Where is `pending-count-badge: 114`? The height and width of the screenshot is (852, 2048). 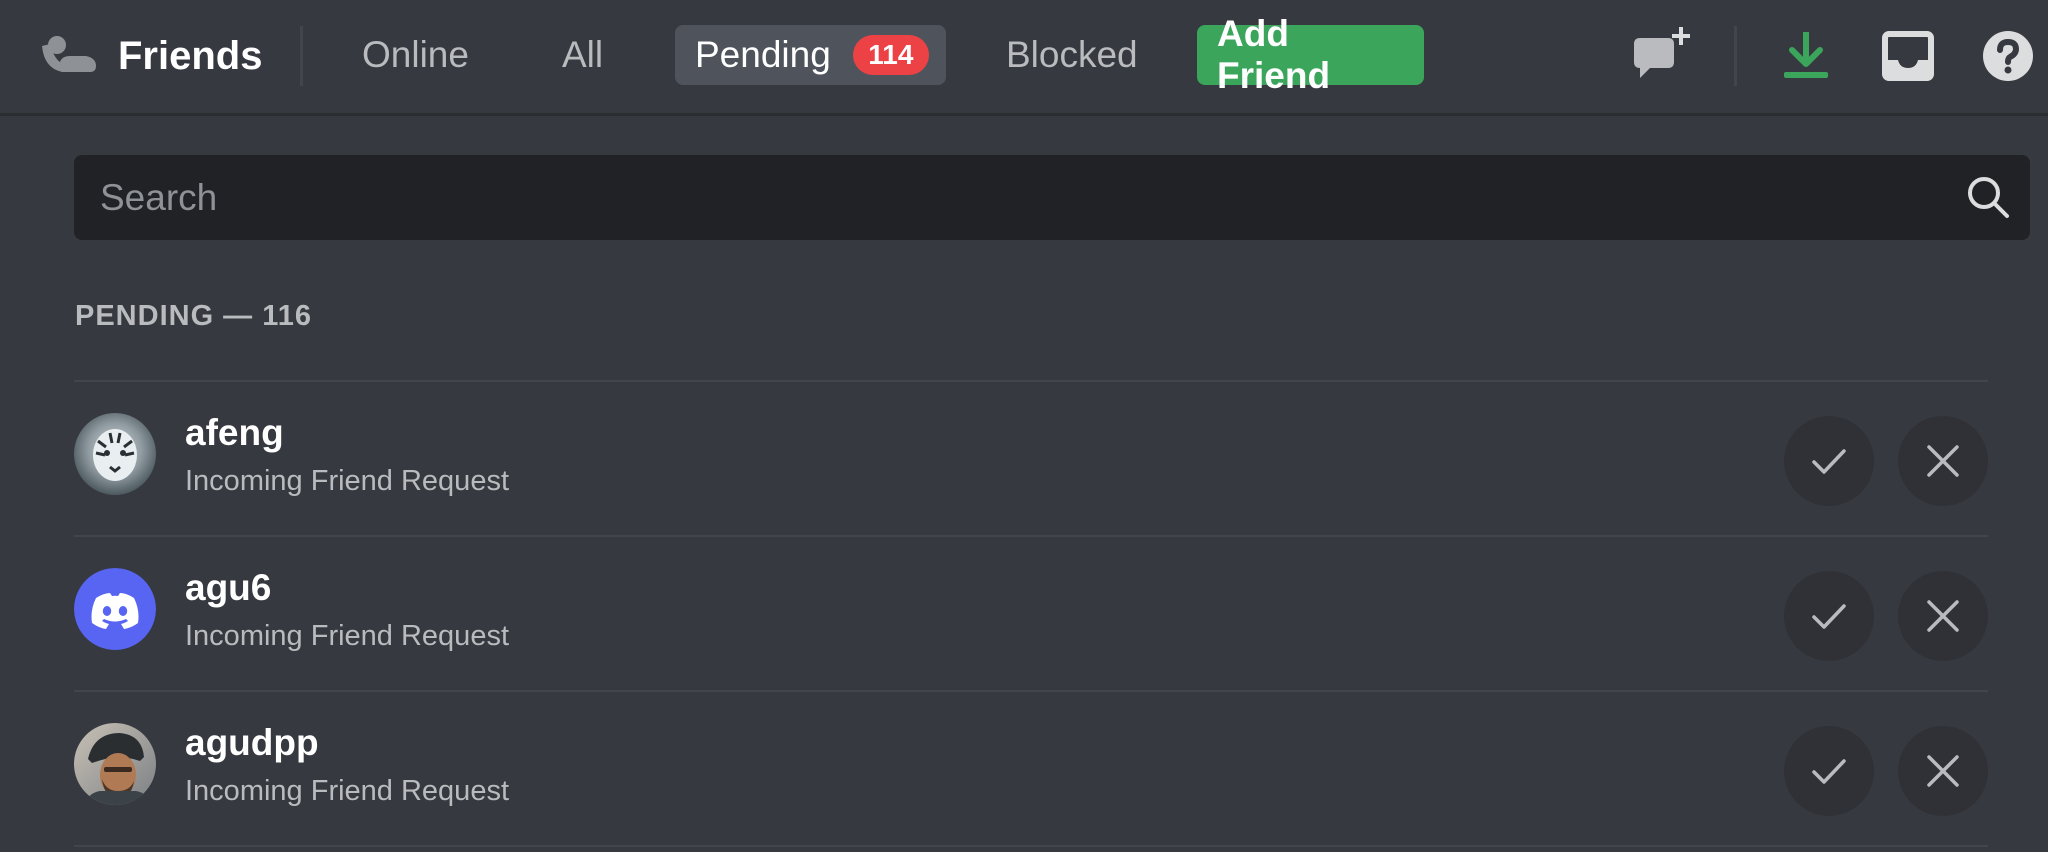 pending-count-badge: 114 is located at coordinates (890, 55).